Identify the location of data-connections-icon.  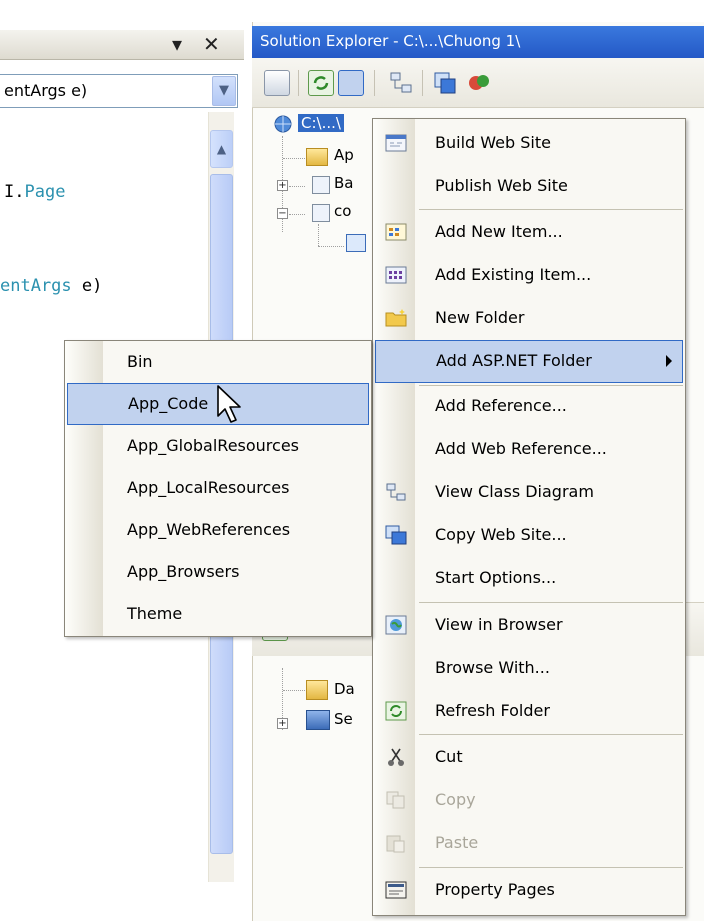
(317, 690).